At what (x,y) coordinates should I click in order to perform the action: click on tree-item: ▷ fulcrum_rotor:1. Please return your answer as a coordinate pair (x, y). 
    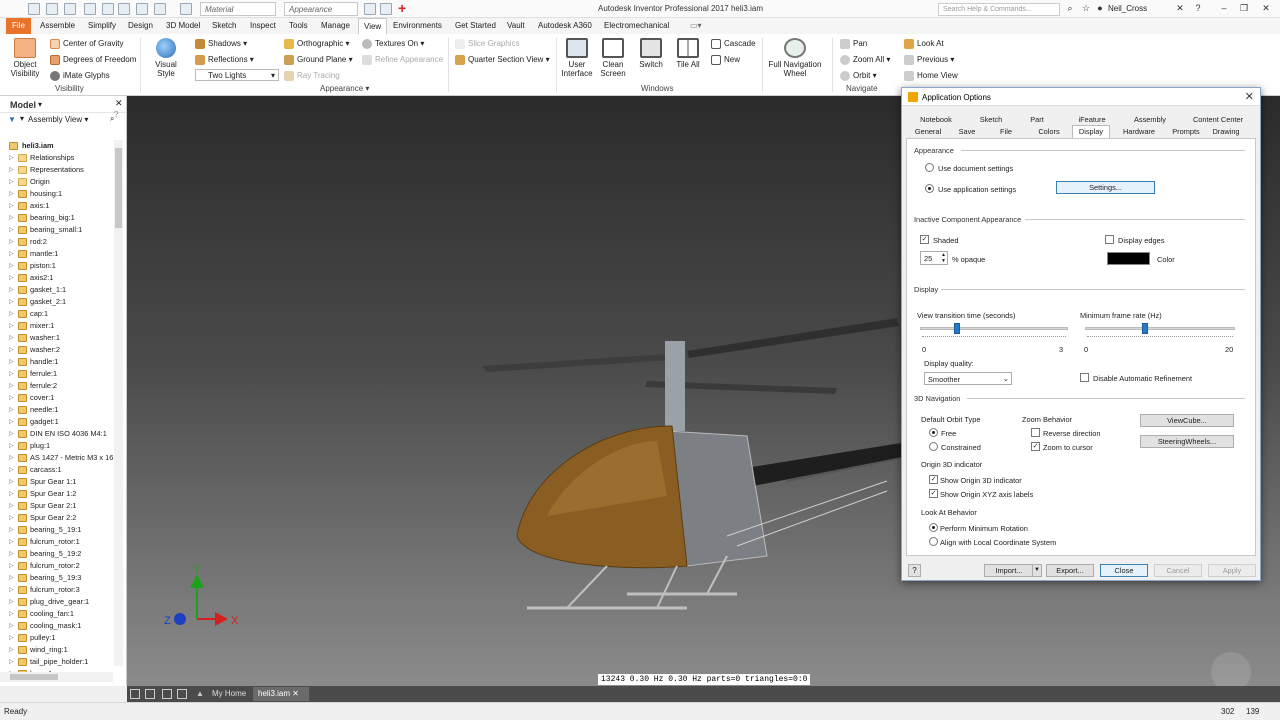
    Looking at the image, I should click on (56, 542).